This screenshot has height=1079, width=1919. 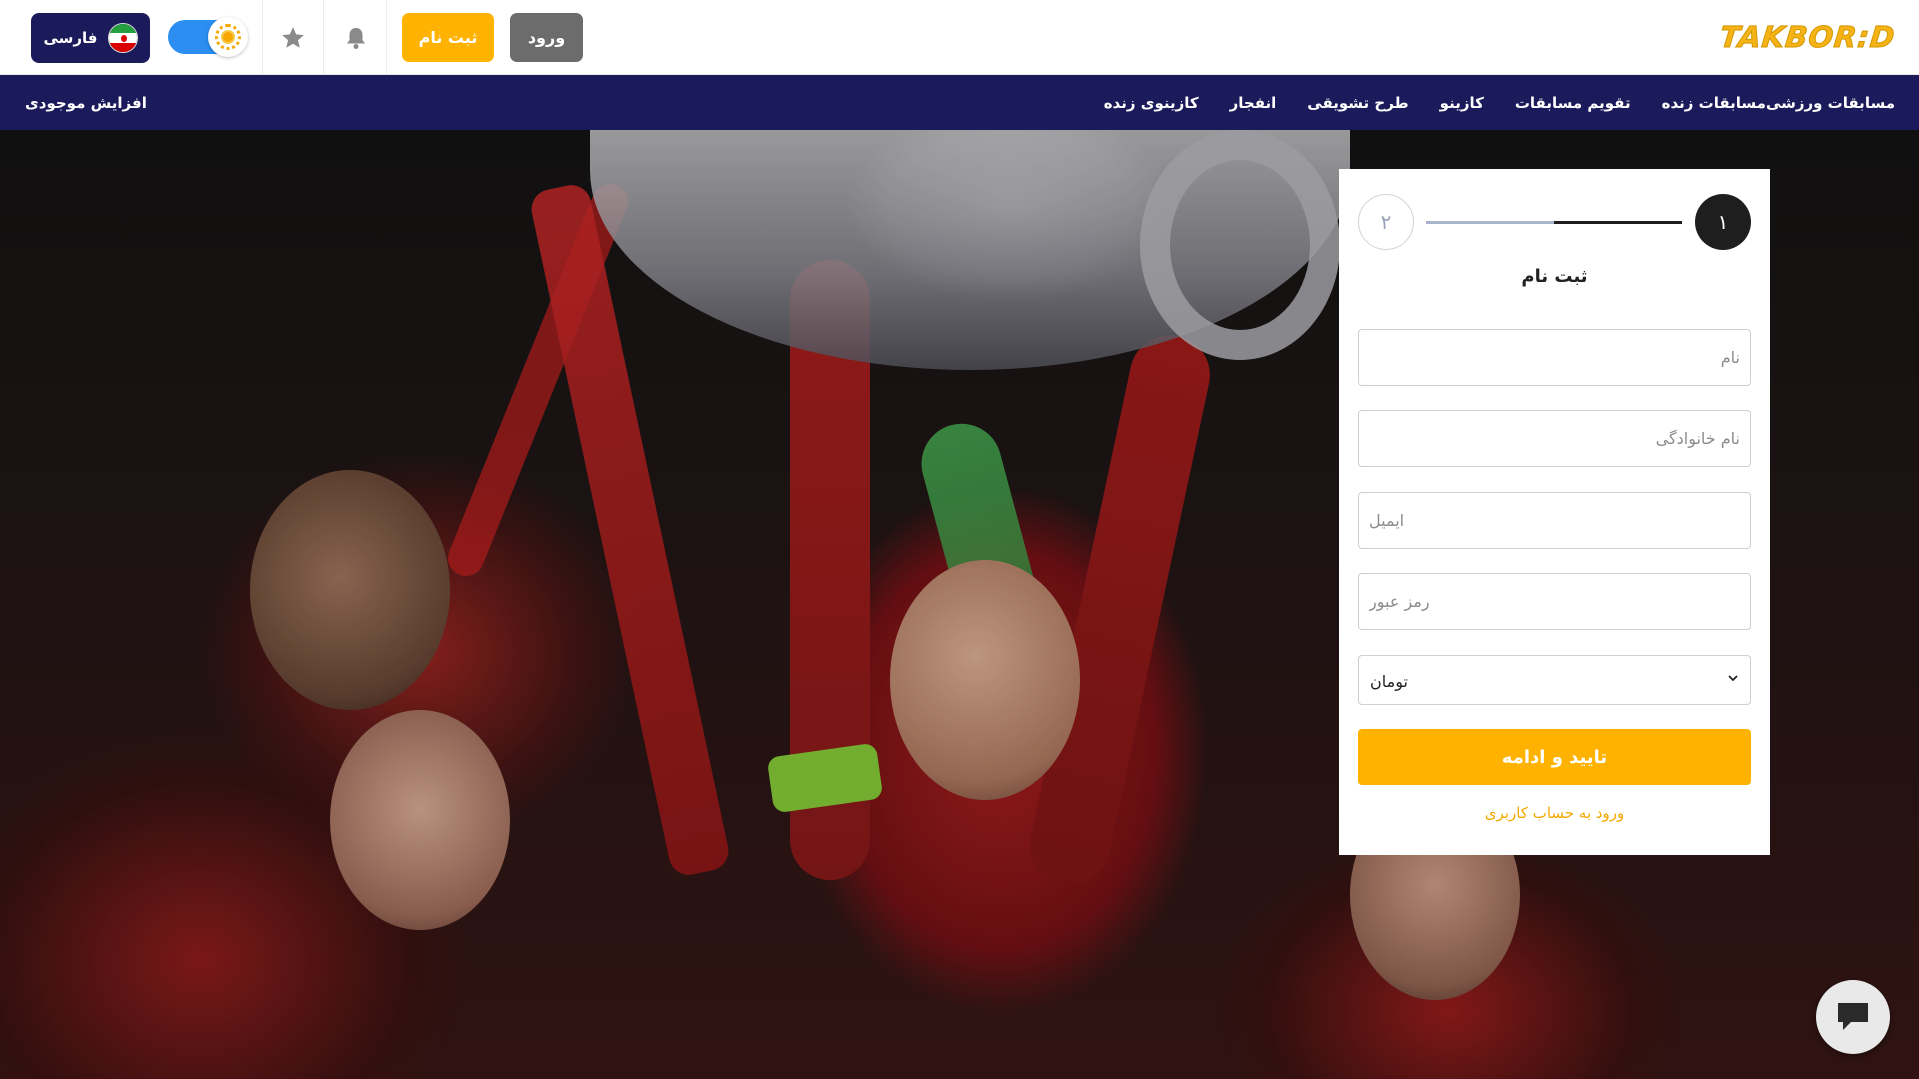 I want to click on star-icon, so click(x=293, y=37).